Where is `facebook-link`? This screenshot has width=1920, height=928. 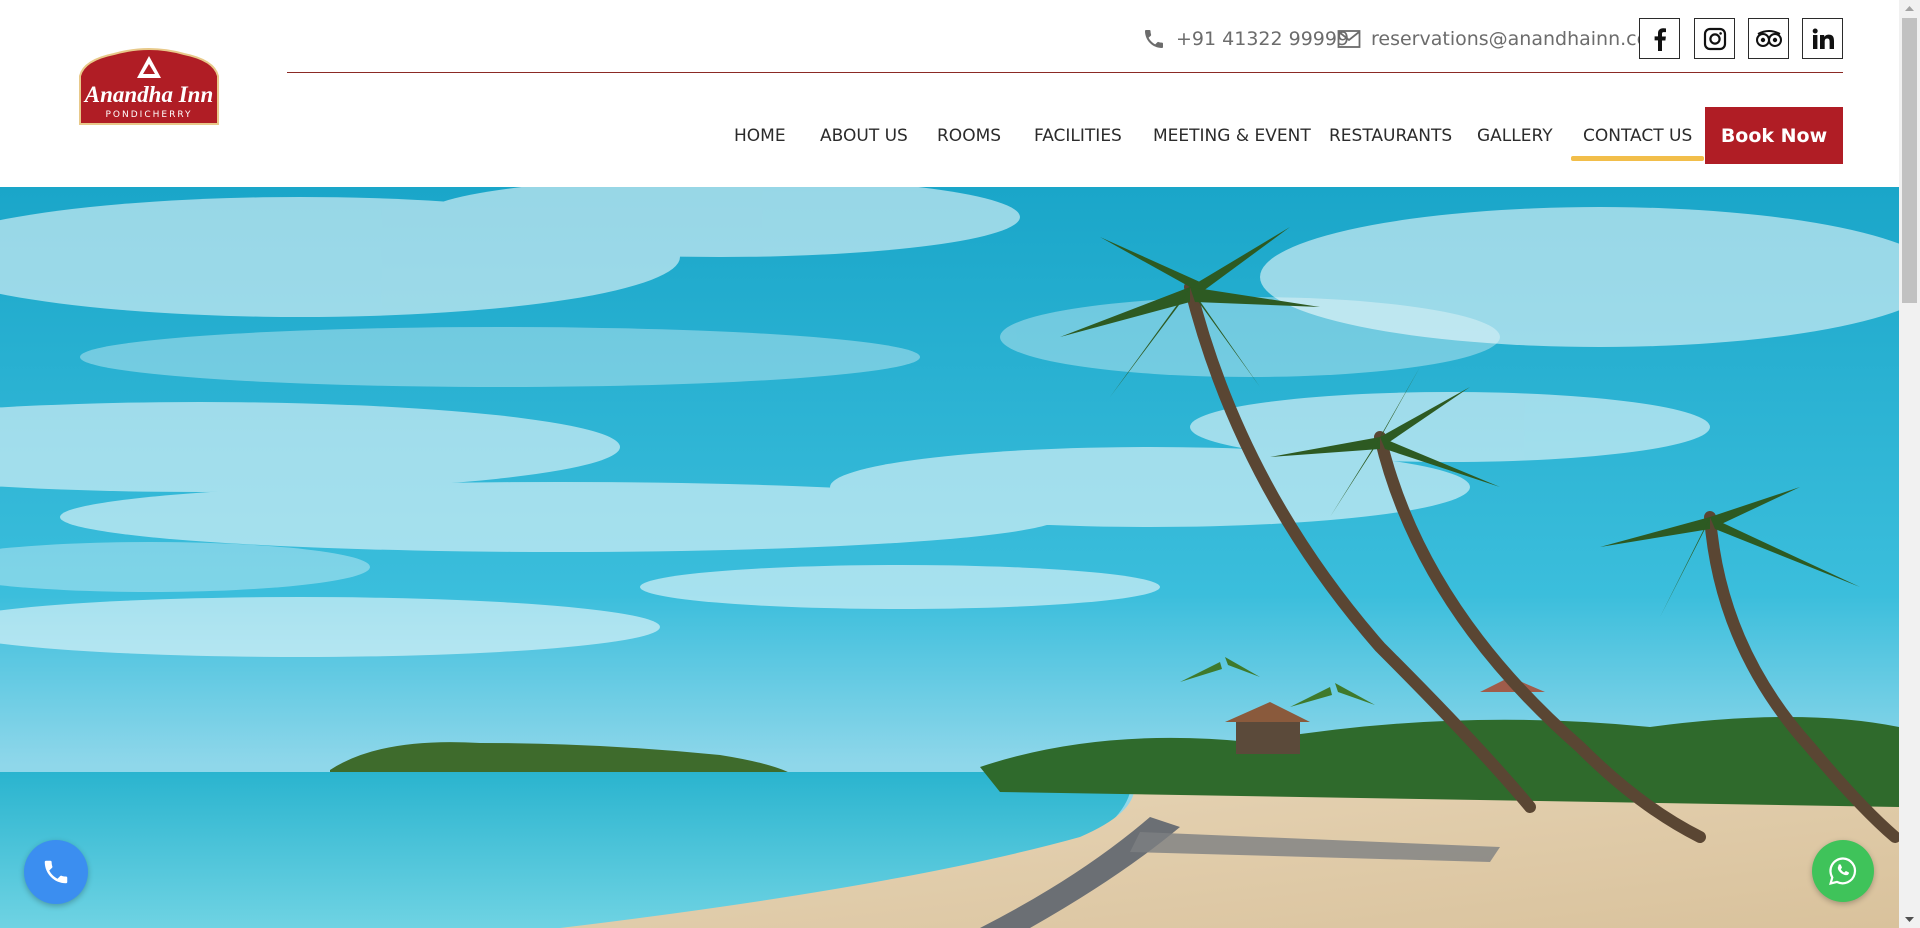
facebook-link is located at coordinates (1659, 38).